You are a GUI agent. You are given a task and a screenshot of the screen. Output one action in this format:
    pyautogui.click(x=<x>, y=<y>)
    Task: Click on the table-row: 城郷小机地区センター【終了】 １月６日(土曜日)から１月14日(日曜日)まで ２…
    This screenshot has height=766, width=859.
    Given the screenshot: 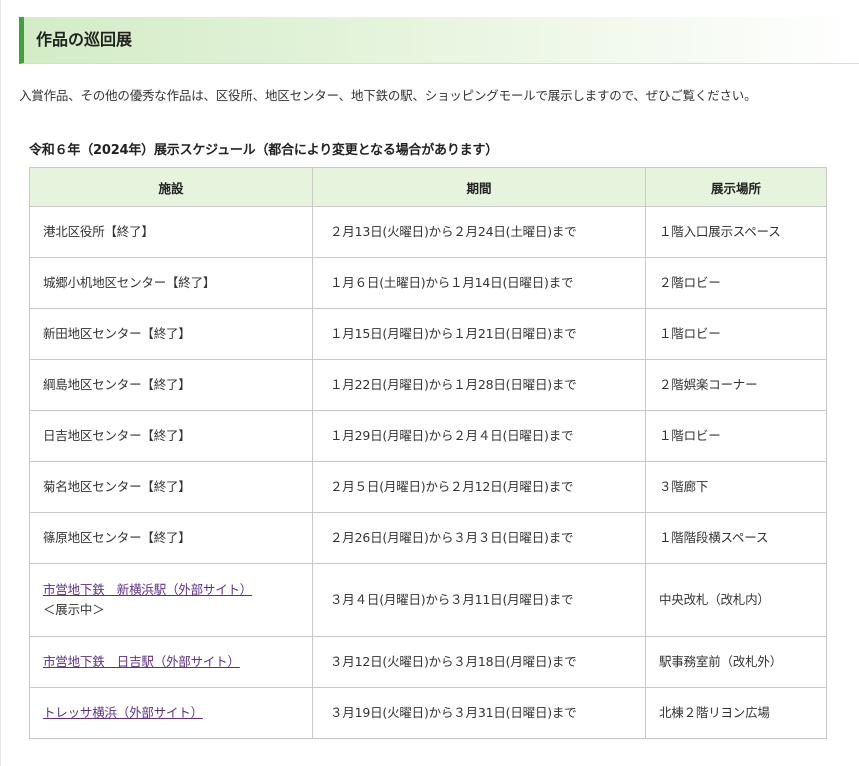 What is the action you would take?
    pyautogui.click(x=428, y=283)
    